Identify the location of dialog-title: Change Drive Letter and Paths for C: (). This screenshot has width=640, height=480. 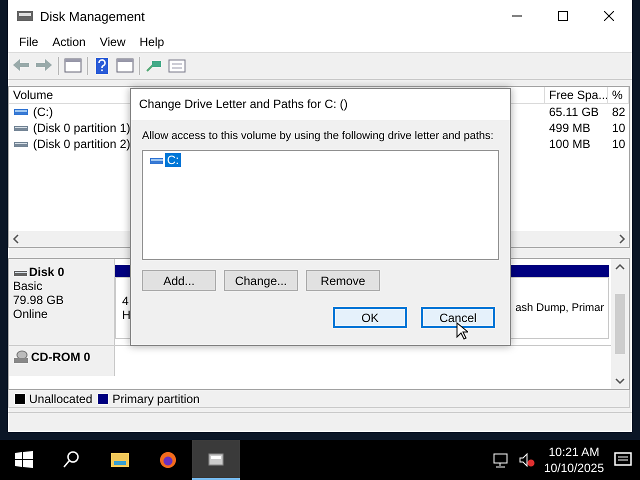
(320, 104).